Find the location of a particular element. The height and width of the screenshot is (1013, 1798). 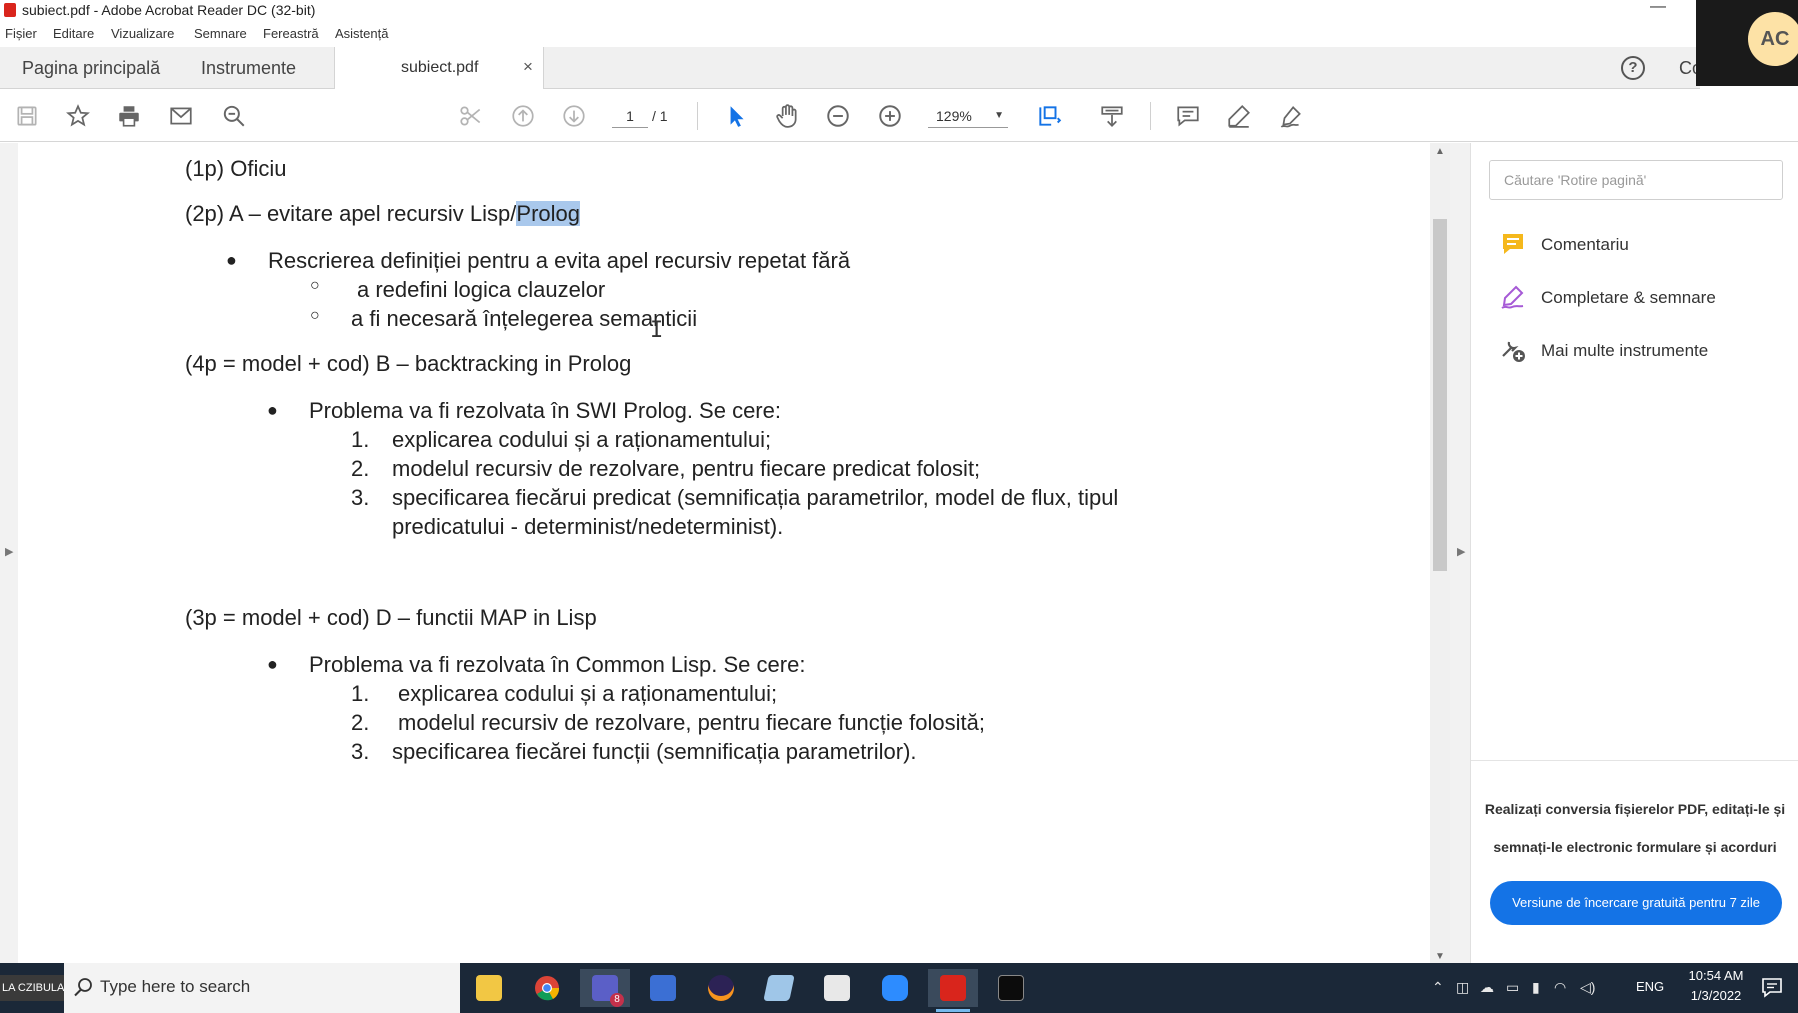

vertical-scrollbar: ▲ ▼ is located at coordinates (1440, 553).